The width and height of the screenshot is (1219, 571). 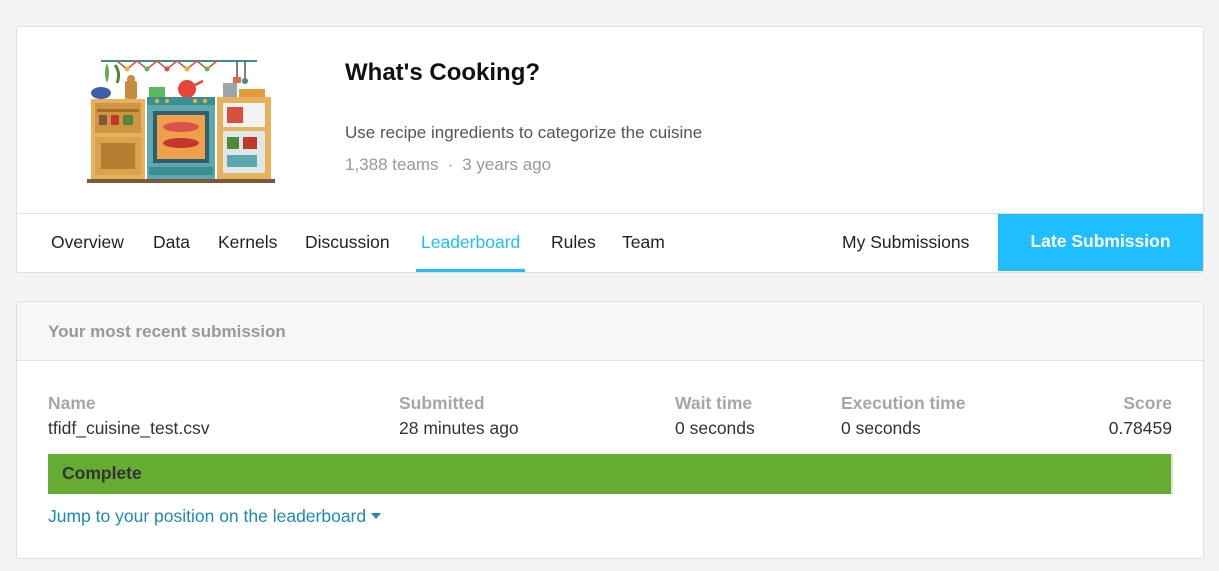 I want to click on submitted-time: 28 minutes ago, so click(x=459, y=428).